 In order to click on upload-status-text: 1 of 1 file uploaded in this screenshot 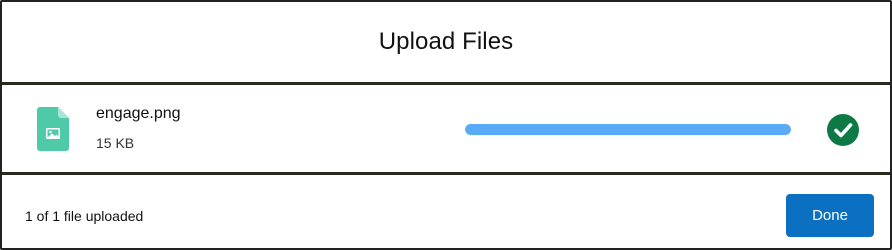, I will do `click(84, 216)`.